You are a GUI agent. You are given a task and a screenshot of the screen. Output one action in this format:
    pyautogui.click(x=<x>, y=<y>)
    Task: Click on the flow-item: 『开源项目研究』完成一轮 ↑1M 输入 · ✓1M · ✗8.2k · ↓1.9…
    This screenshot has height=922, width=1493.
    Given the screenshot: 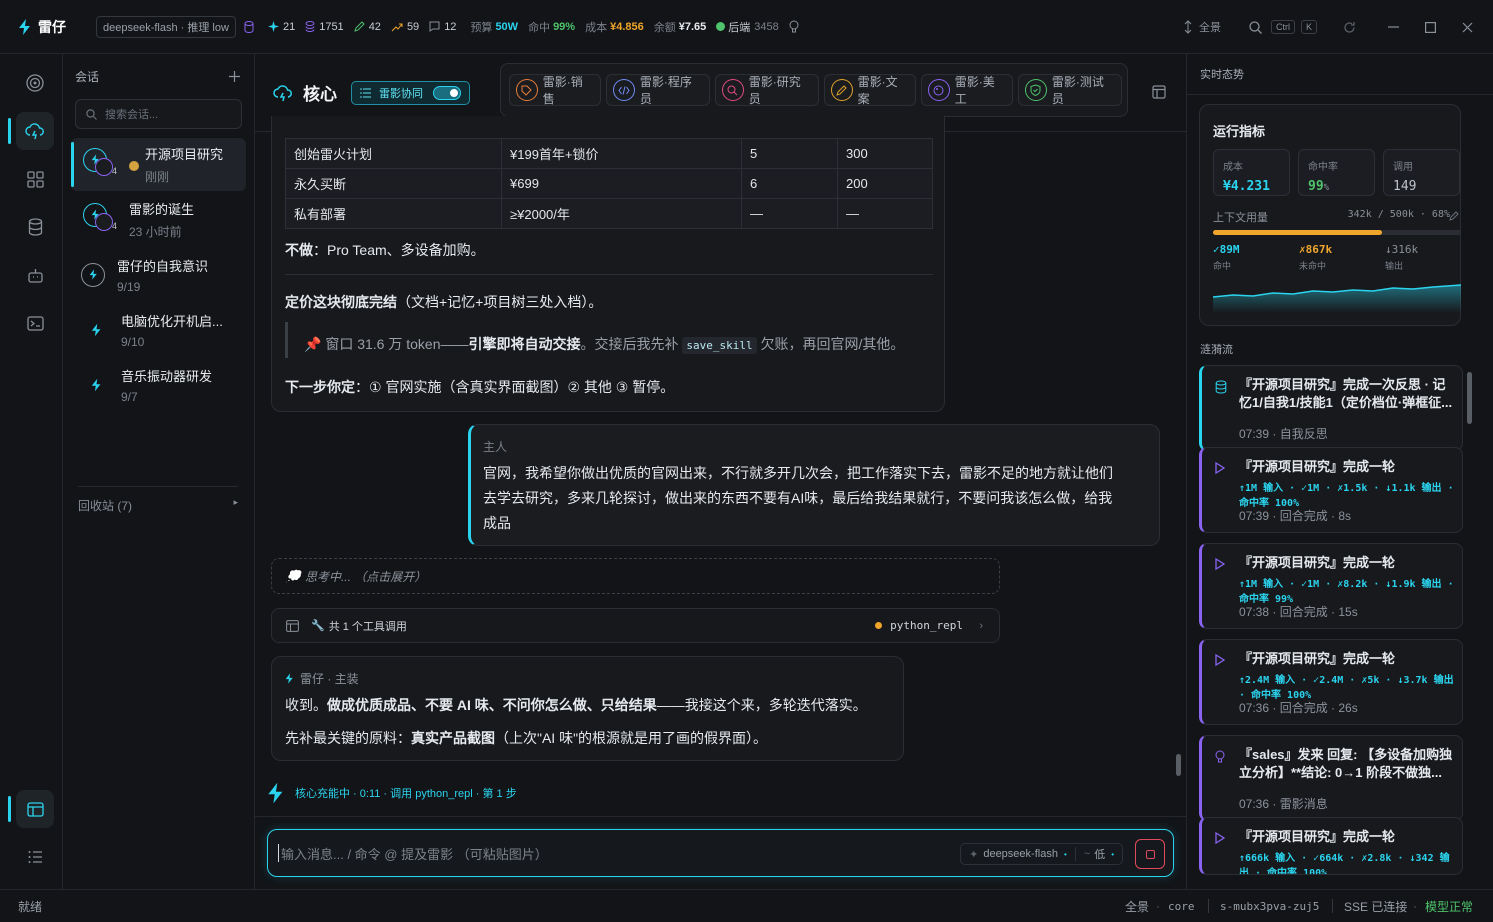 What is the action you would take?
    pyautogui.click(x=1331, y=586)
    